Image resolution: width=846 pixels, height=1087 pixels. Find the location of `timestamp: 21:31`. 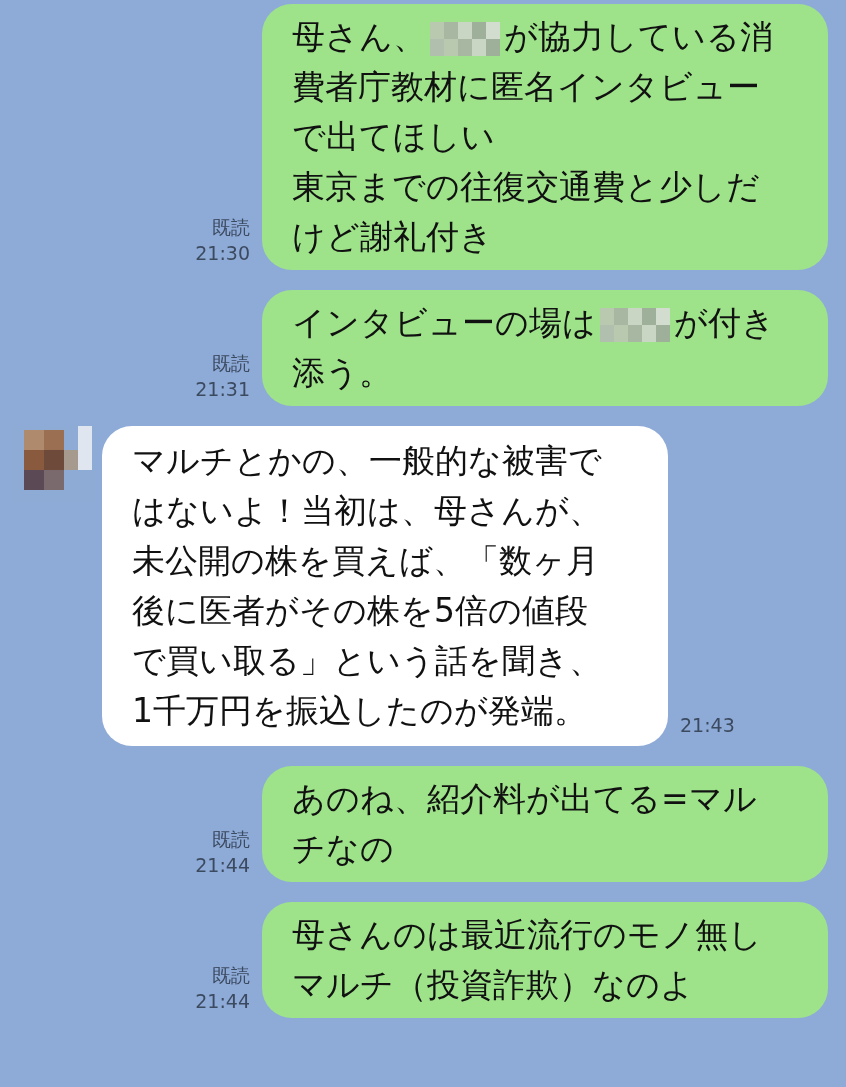

timestamp: 21:31 is located at coordinates (222, 389).